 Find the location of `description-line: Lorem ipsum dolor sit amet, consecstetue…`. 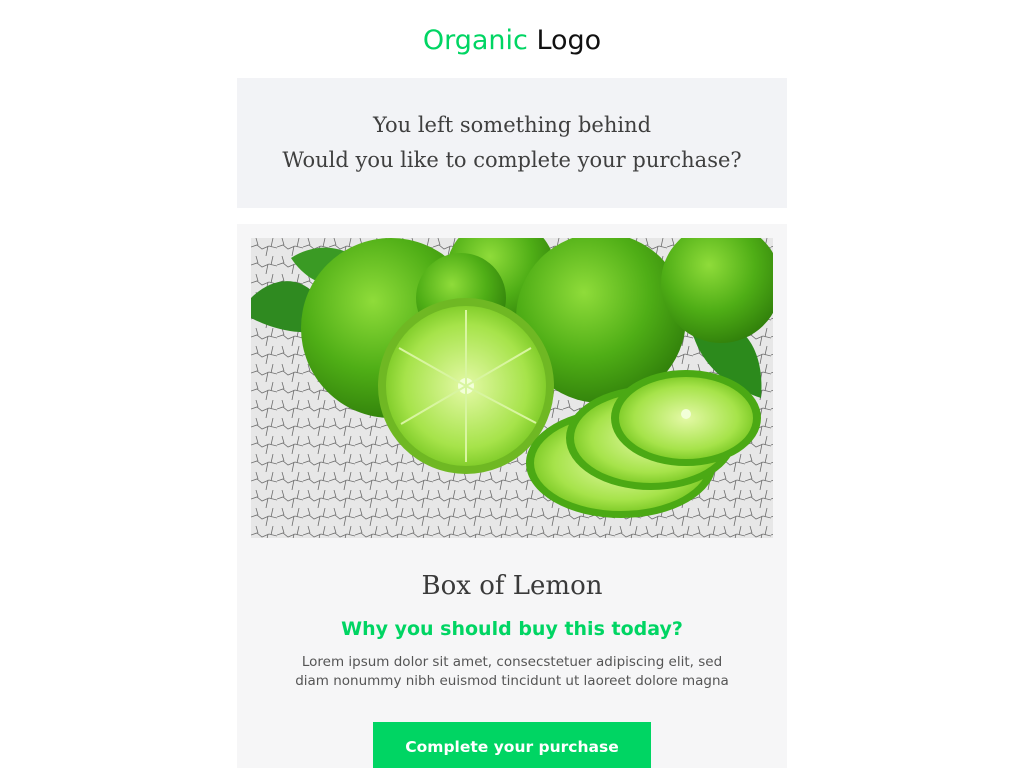

description-line: Lorem ipsum dolor sit amet, consecstetue… is located at coordinates (512, 662).